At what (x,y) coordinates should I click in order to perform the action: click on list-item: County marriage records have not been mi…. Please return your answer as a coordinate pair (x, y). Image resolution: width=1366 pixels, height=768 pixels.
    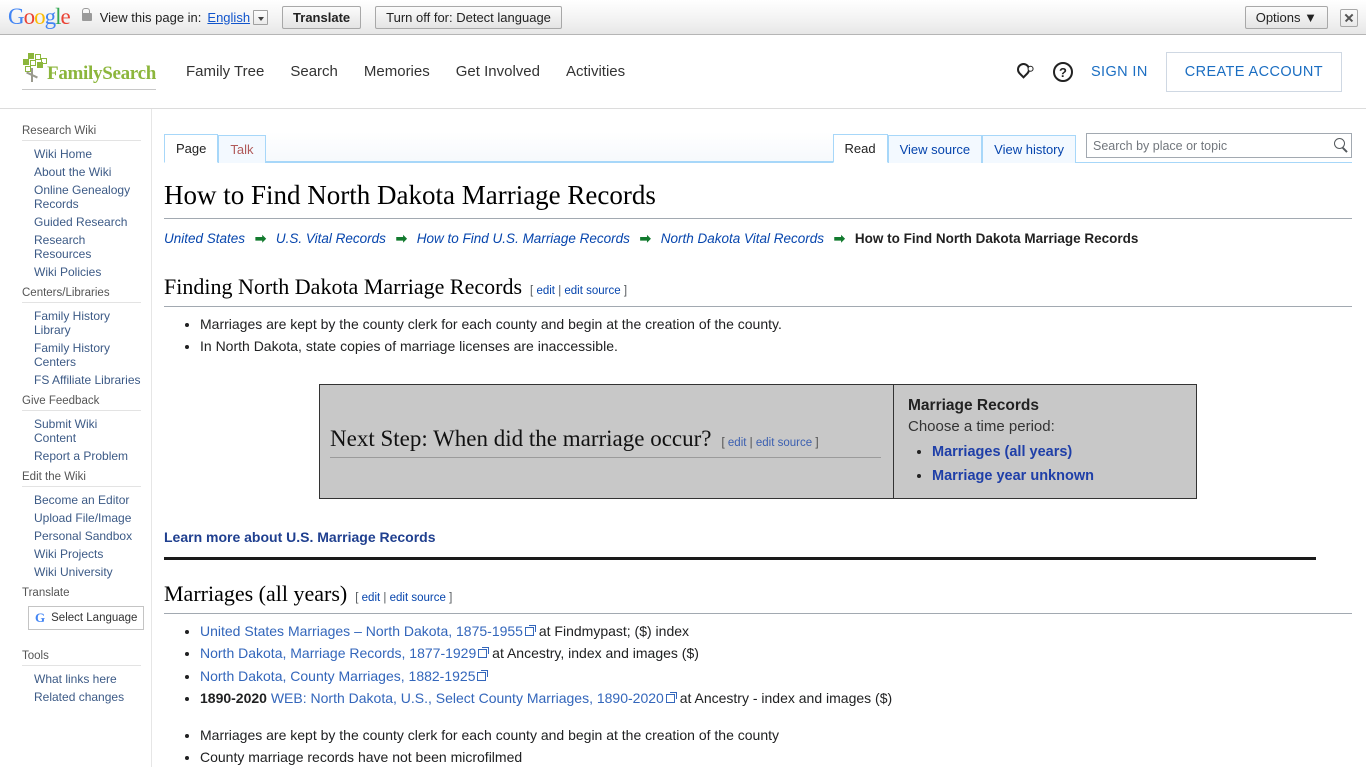
    Looking at the image, I should click on (776, 756).